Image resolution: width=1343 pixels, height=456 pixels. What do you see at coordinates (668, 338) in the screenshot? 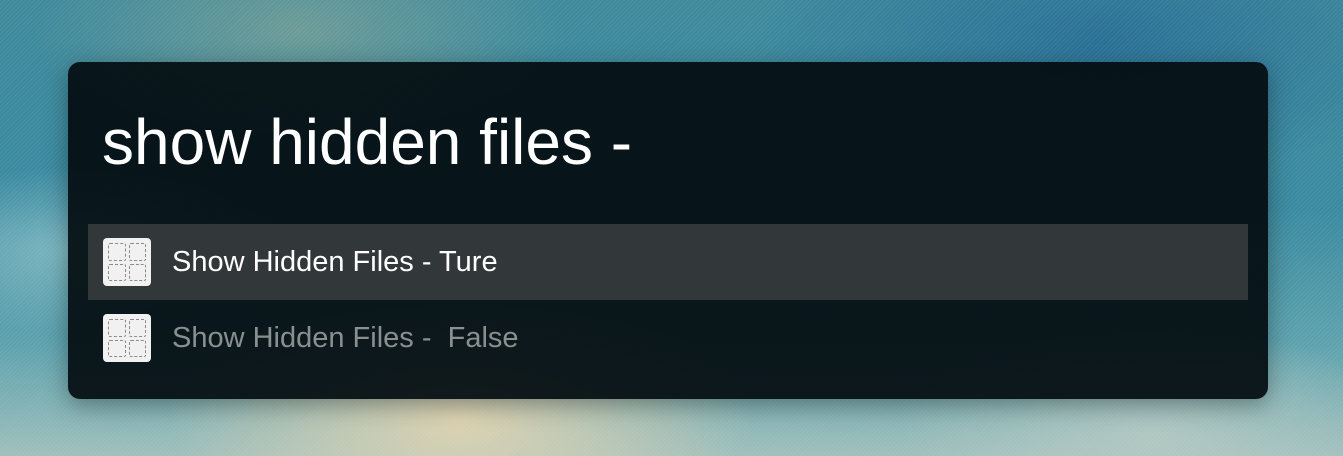
I see `result-item-show-hidden-false: Show Hidden Files - False` at bounding box center [668, 338].